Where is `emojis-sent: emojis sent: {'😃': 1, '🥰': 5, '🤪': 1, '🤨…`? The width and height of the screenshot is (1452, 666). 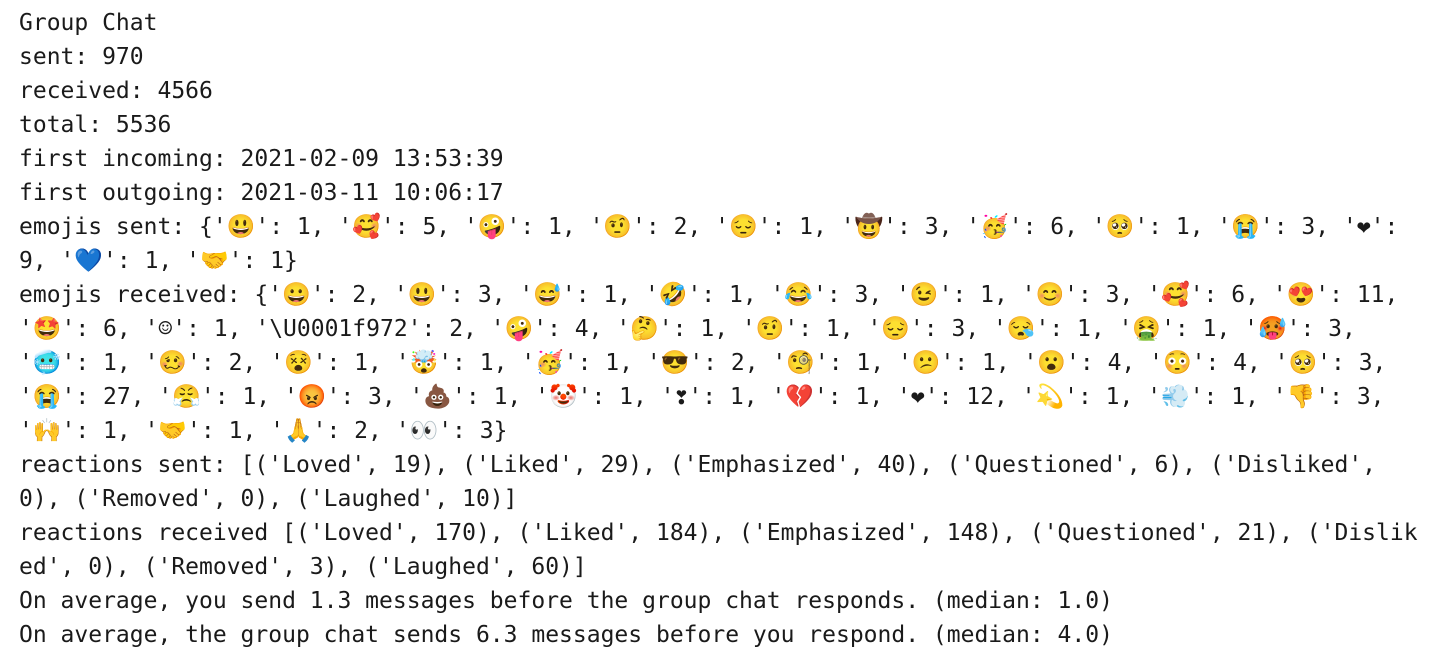 emojis-sent: emojis sent: {'😃': 1, '🥰': 5, '🤪': 1, '🤨… is located at coordinates (716, 244).